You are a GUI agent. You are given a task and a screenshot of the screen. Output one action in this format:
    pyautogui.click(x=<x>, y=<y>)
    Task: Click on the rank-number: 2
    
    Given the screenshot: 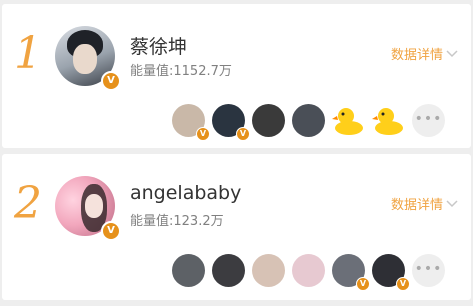 What is the action you would take?
    pyautogui.click(x=28, y=203)
    